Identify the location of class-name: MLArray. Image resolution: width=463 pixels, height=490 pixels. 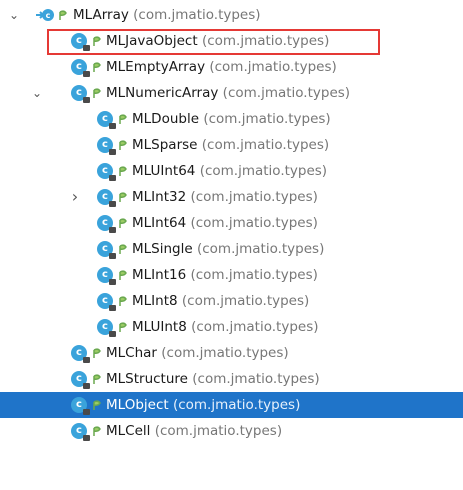
(101, 15).